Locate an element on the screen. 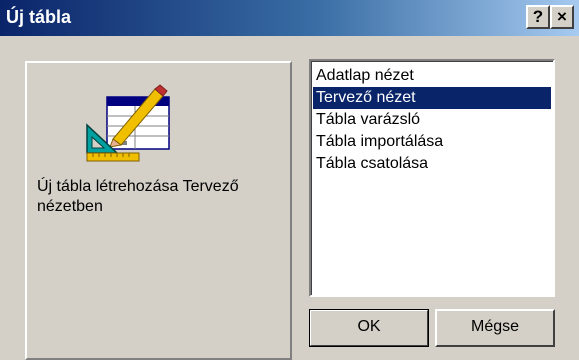  list-item-link-table: Tábla csatolása is located at coordinates (432, 164).